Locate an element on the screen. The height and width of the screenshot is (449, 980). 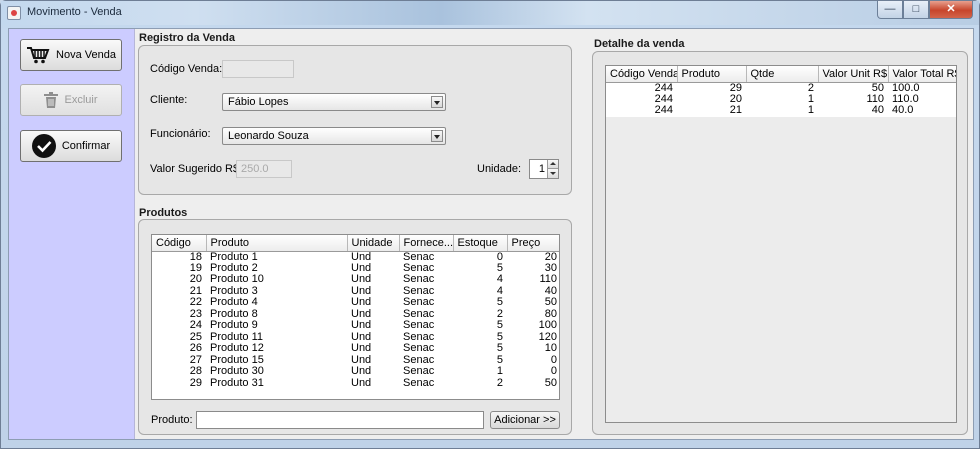
cliente-label: Cliente: is located at coordinates (169, 100).